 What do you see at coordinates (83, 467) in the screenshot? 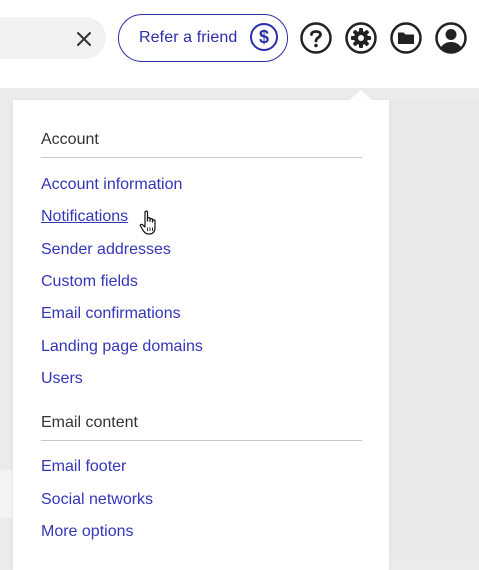
I see `menu-item-email-footer: Email footer` at bounding box center [83, 467].